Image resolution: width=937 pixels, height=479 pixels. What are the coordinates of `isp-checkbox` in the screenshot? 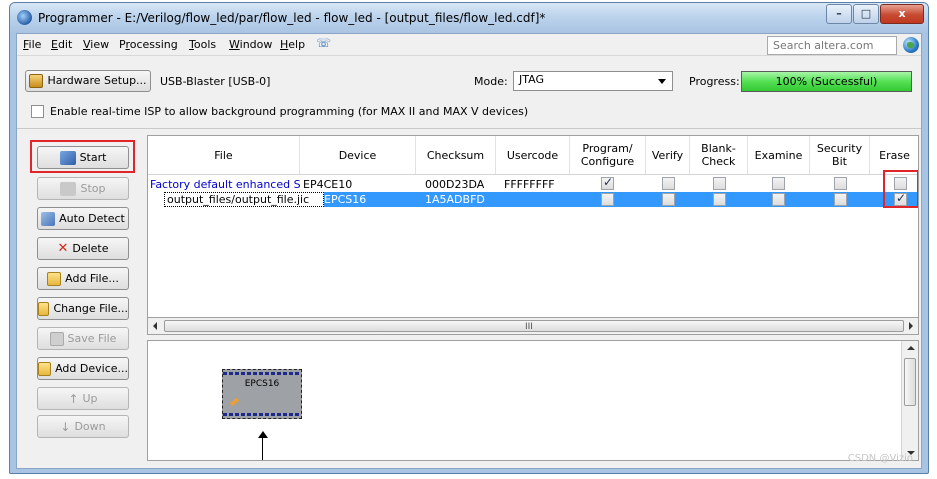 It's located at (37, 111).